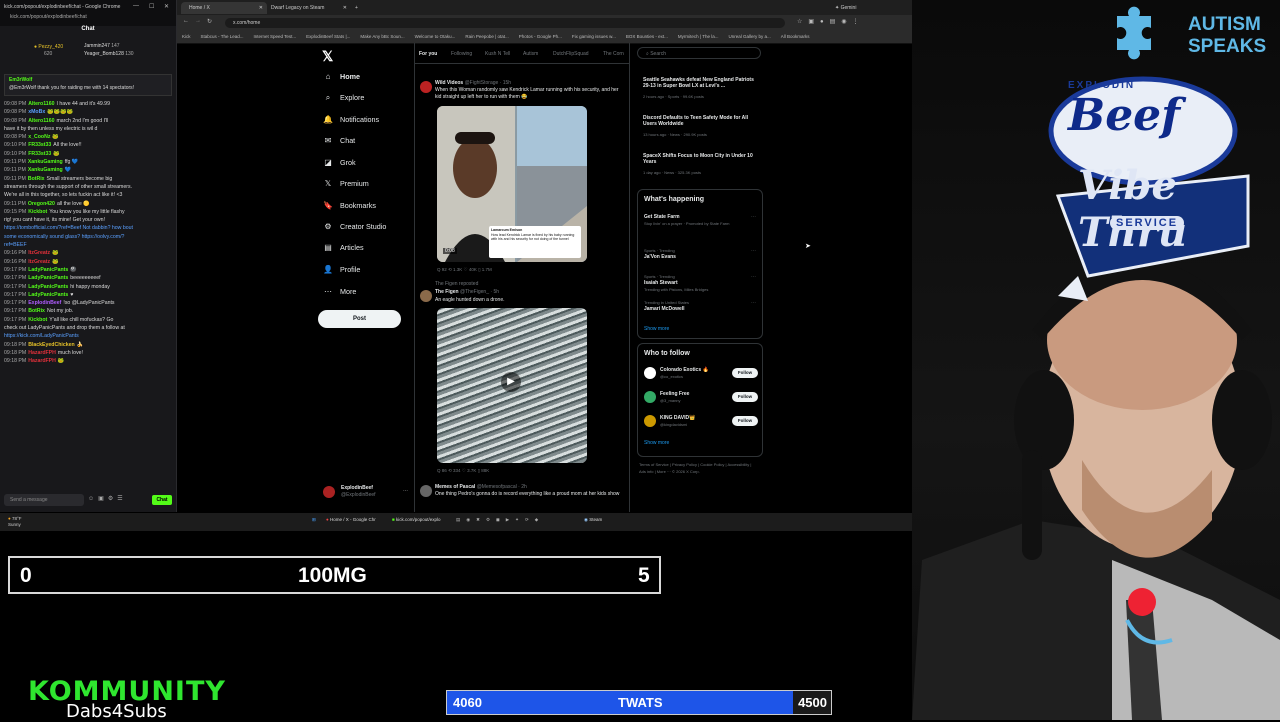  What do you see at coordinates (461, 54) in the screenshot?
I see `feed-tab: Following` at bounding box center [461, 54].